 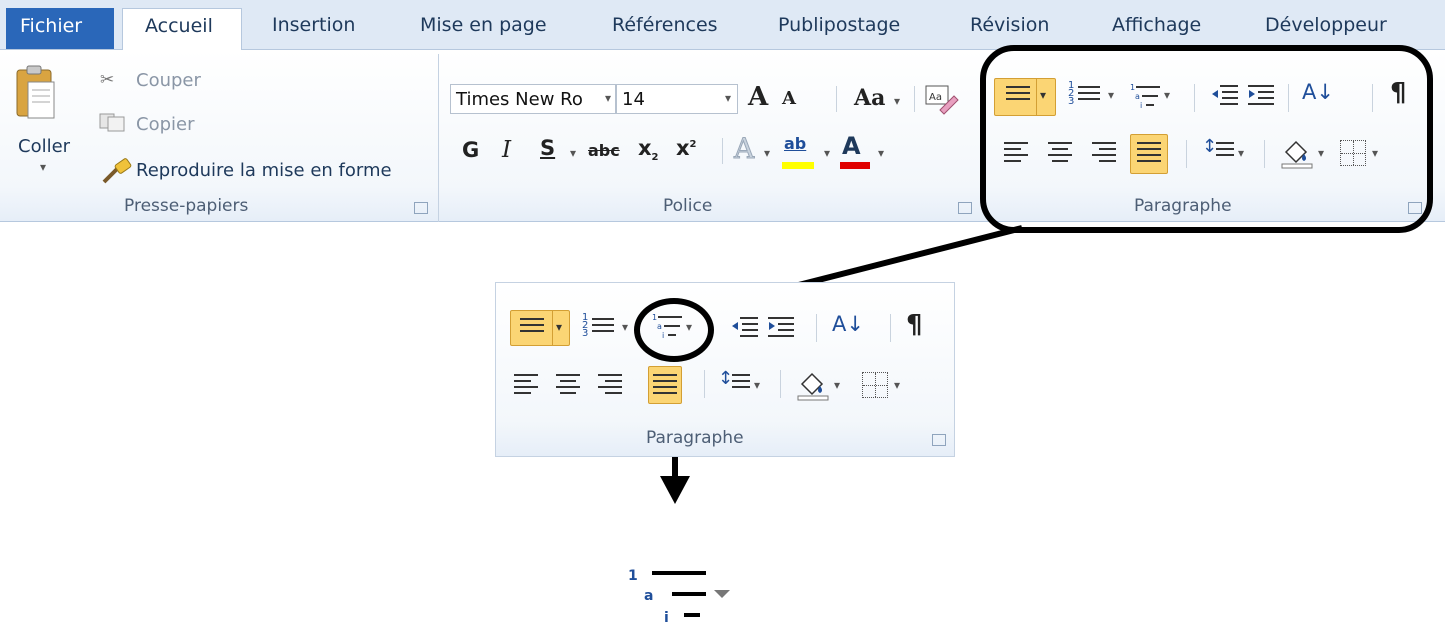 I want to click on show-formatting-button: ¶, so click(x=914, y=325).